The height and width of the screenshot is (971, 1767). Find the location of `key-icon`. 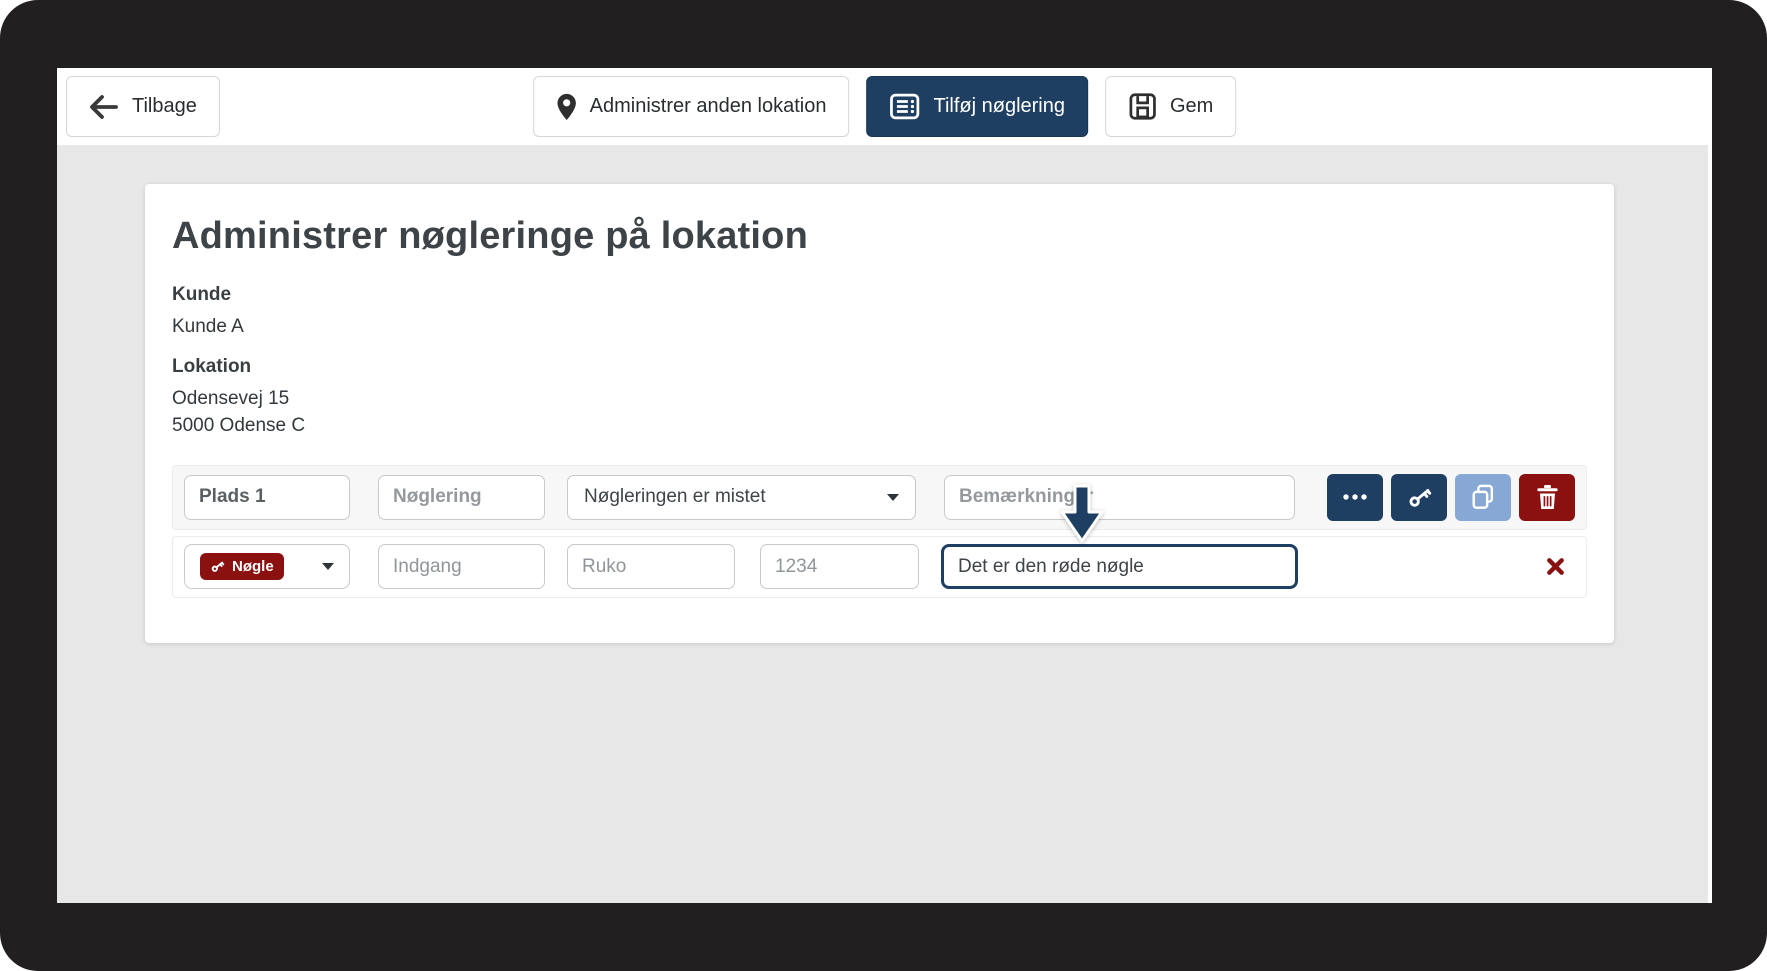

key-icon is located at coordinates (1419, 497).